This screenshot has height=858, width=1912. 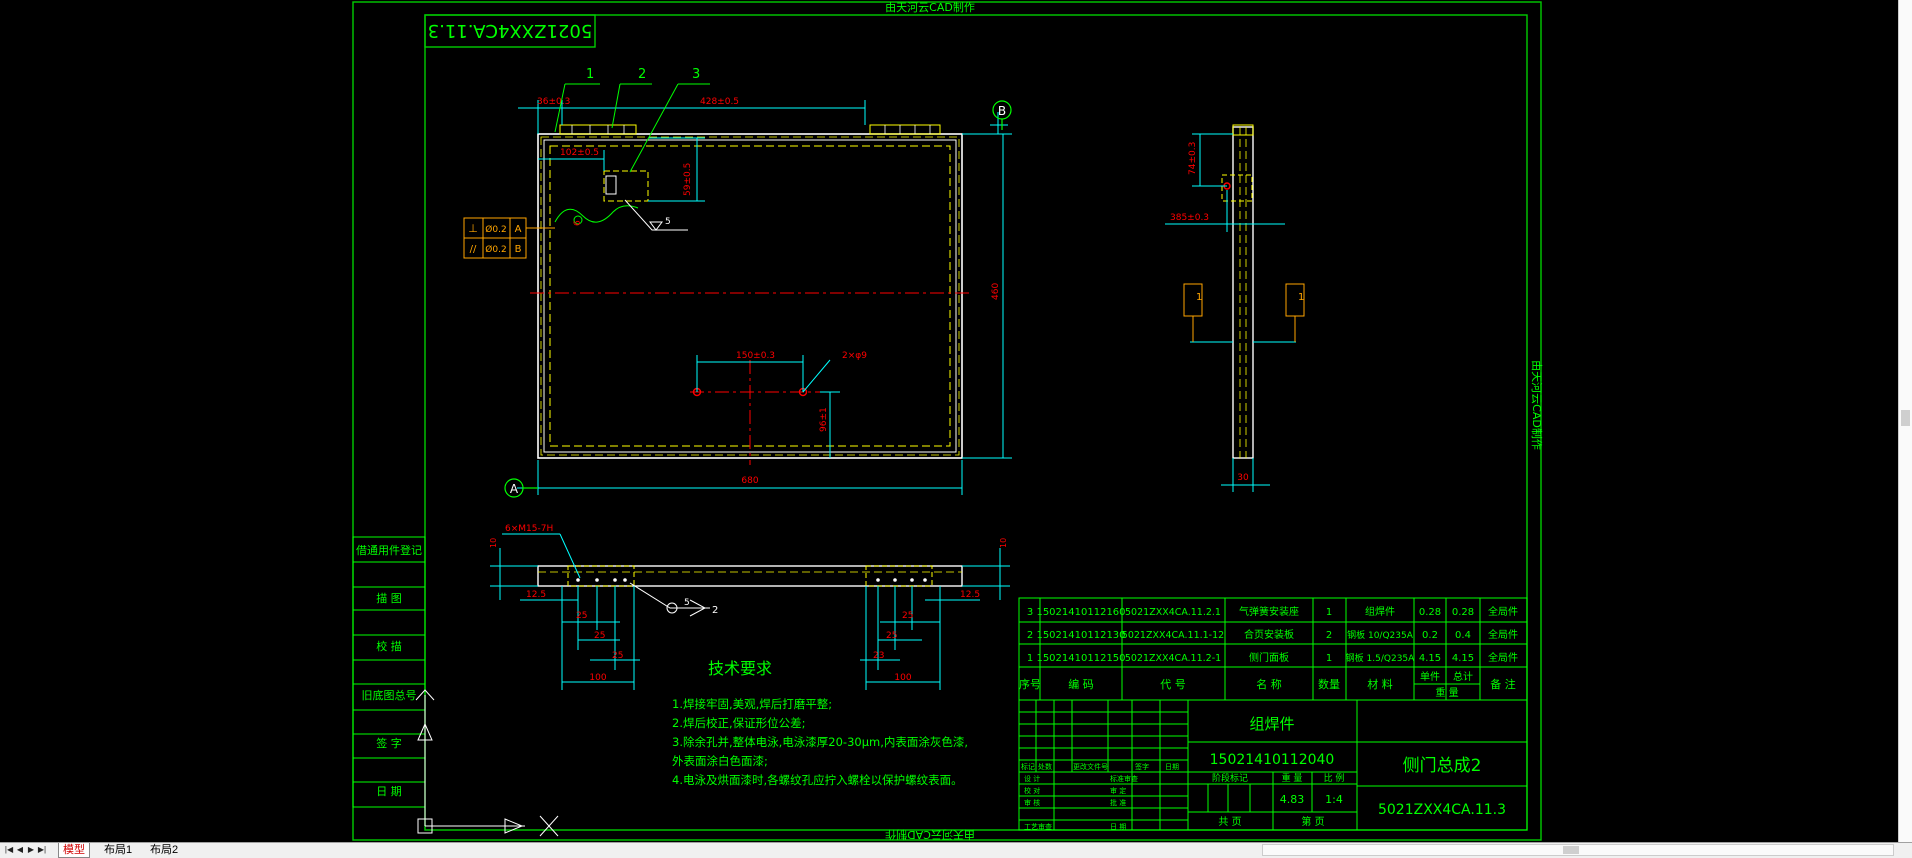 What do you see at coordinates (1002, 111) in the screenshot?
I see `datum-b-label: B` at bounding box center [1002, 111].